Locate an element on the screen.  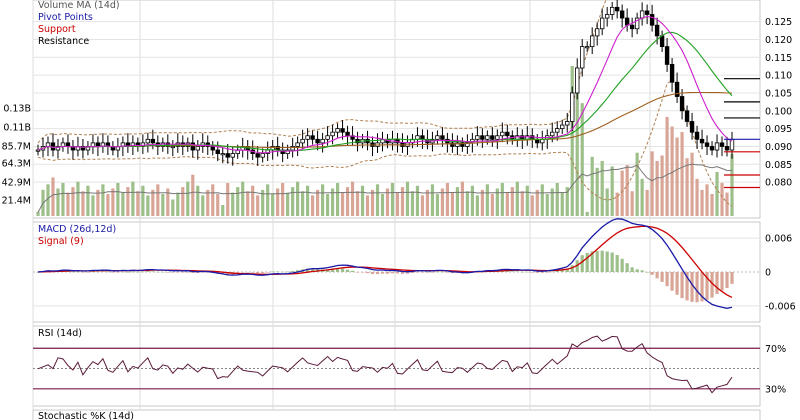
volume-tick-label: 64.3M is located at coordinates (16, 164).